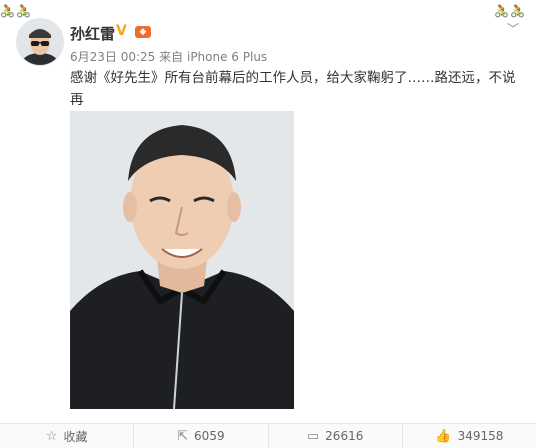 The height and width of the screenshot is (448, 536). What do you see at coordinates (209, 436) in the screenshot?
I see `repost-count: 6059` at bounding box center [209, 436].